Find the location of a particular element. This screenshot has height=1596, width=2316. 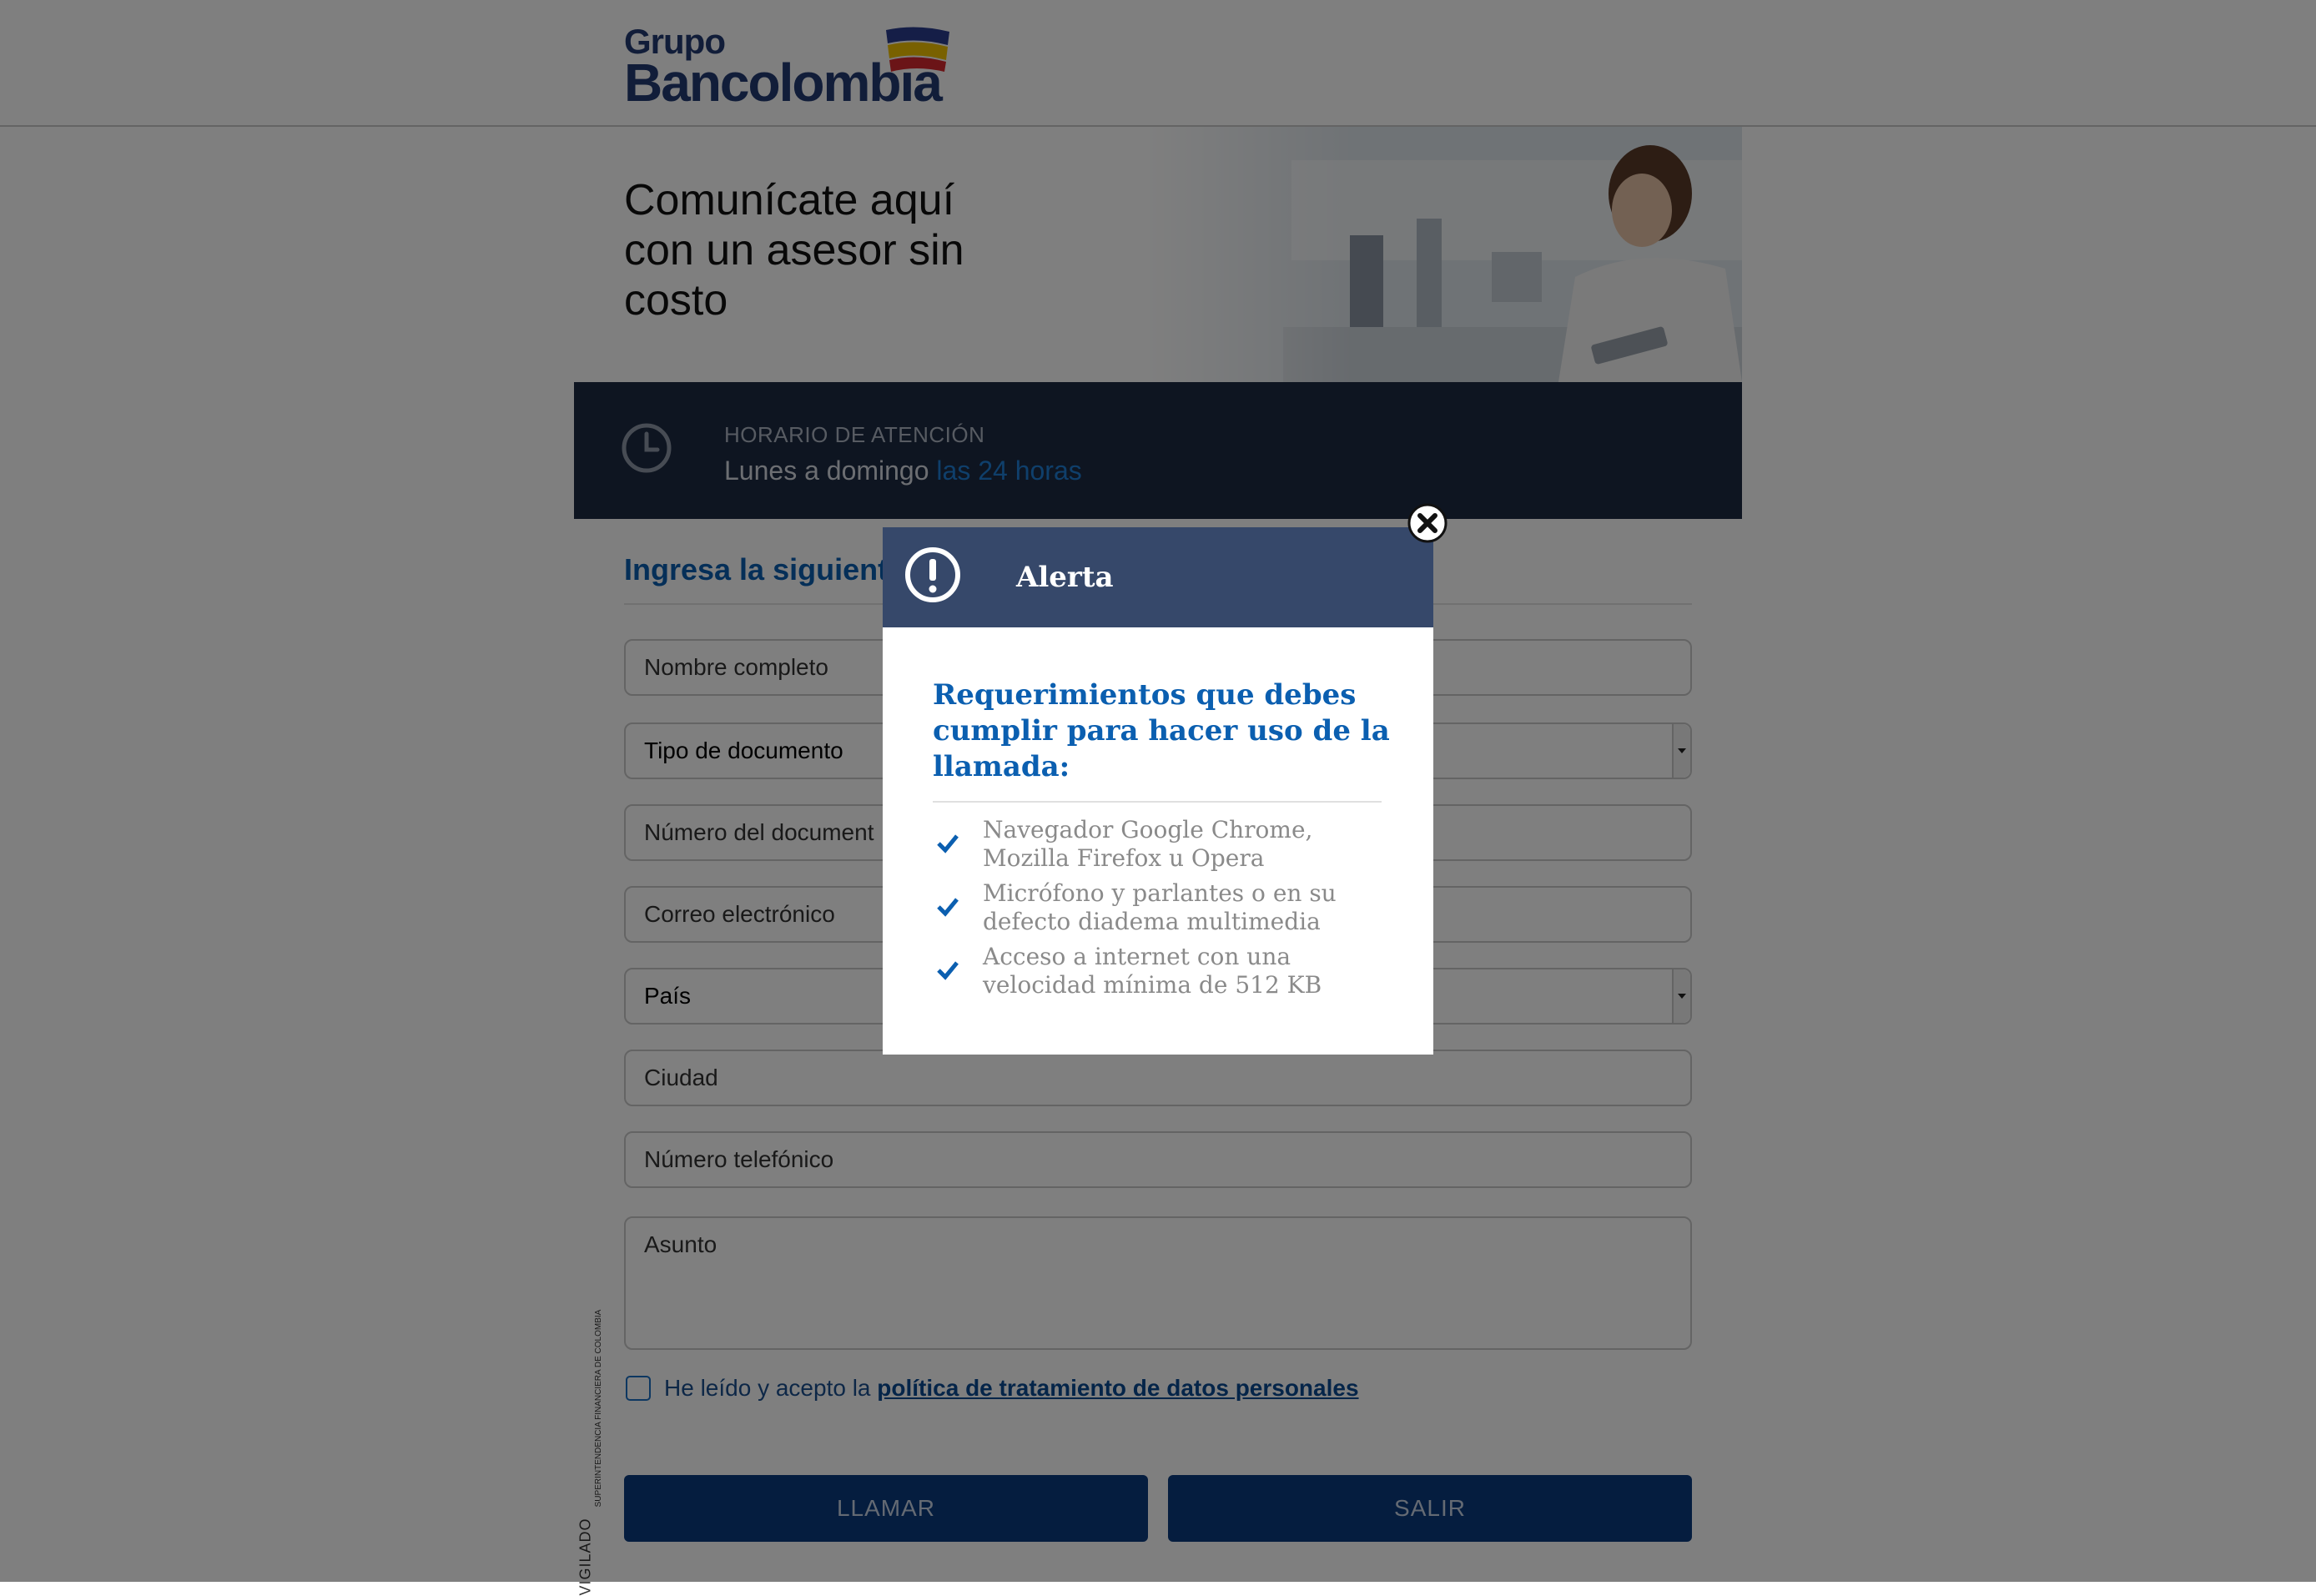

close-icon is located at coordinates (1427, 523).